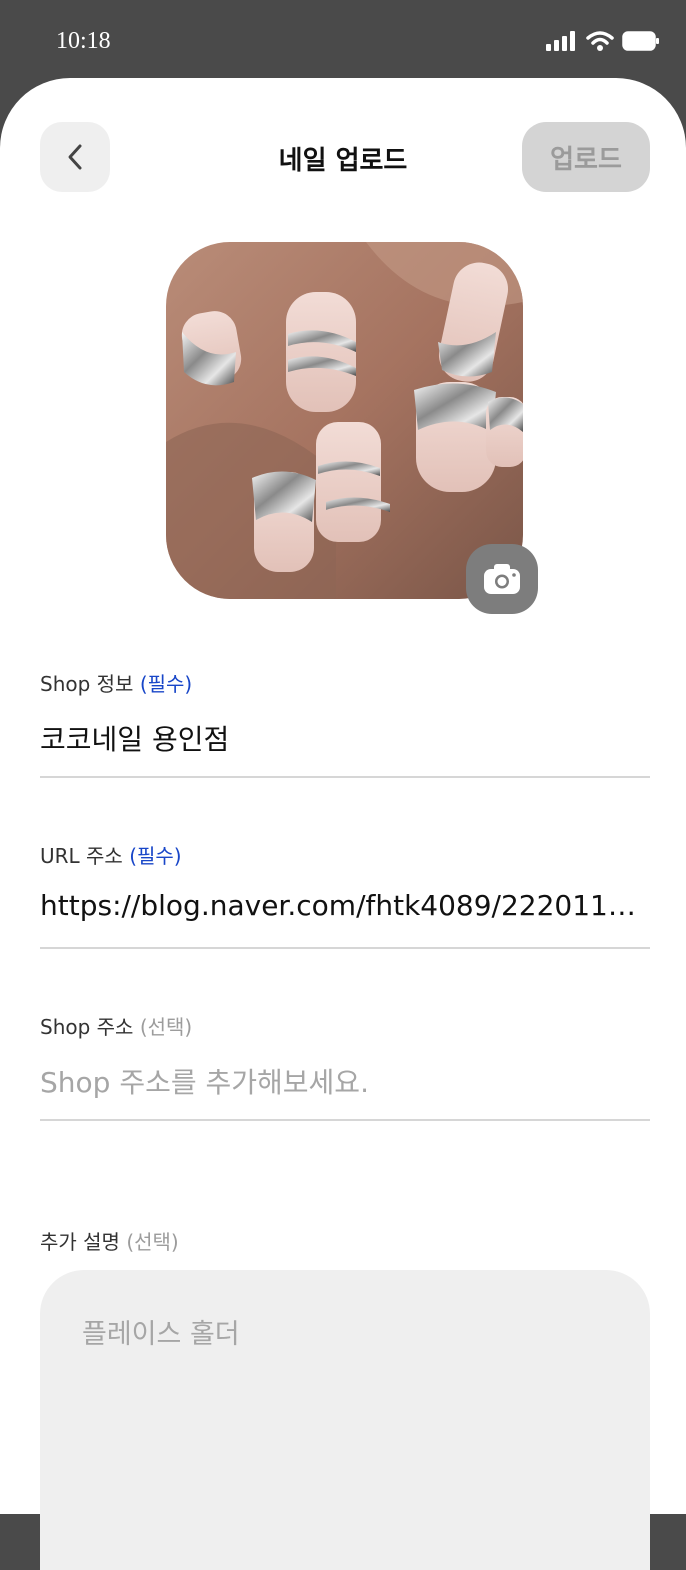 Image resolution: width=686 pixels, height=1570 pixels. Describe the element at coordinates (83, 41) in the screenshot. I see `status-time: 10:18` at that location.